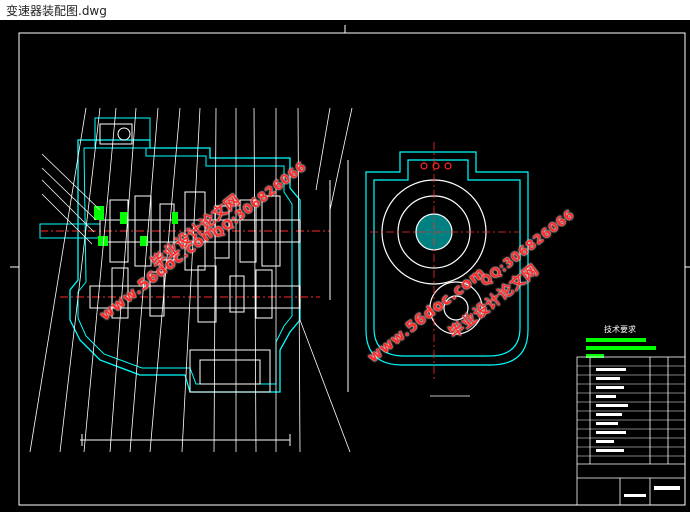  I want to click on window-title: 变速器装配图.dwg, so click(56, 11).